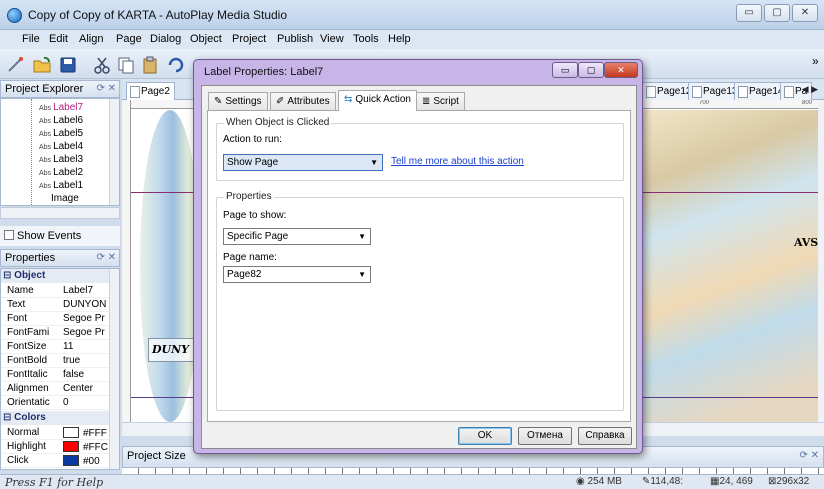  I want to click on tab-script: ≣ Script, so click(440, 101).